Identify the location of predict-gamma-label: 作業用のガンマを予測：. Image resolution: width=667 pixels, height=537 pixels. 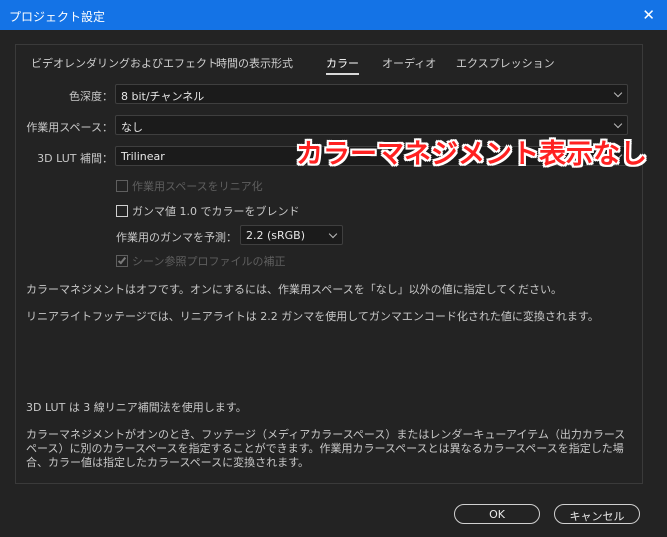
(176, 237).